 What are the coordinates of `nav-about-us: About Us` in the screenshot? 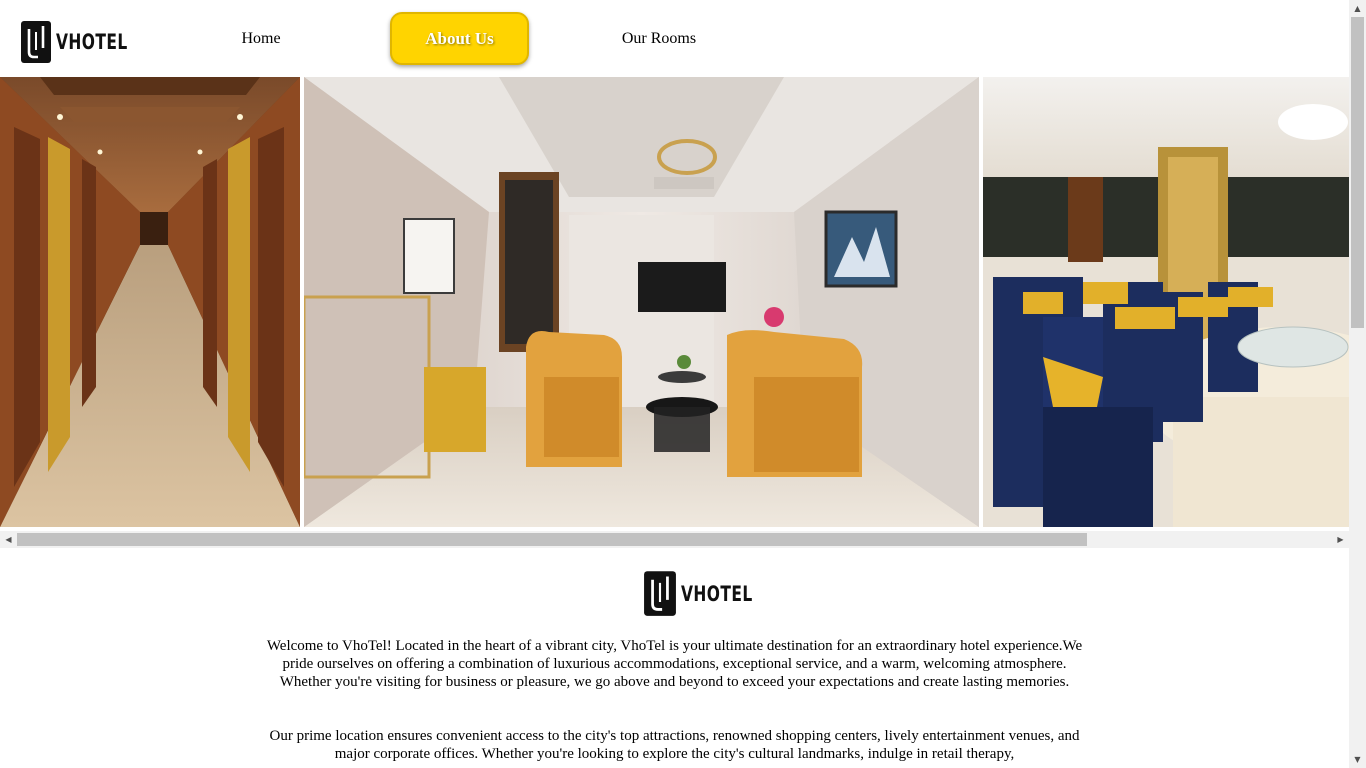 It's located at (459, 38).